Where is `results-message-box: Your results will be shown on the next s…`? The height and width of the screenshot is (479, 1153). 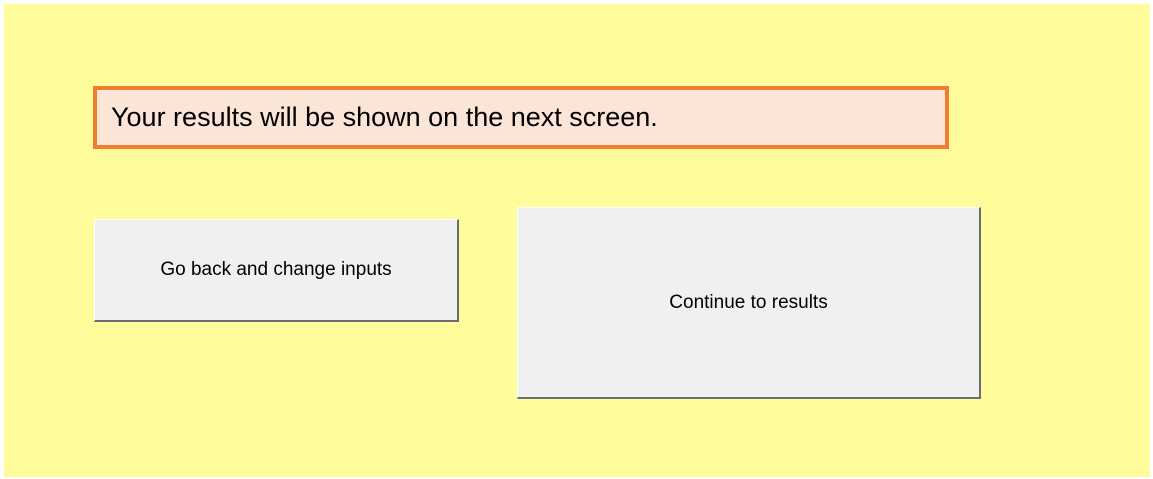 results-message-box: Your results will be shown on the next s… is located at coordinates (521, 117).